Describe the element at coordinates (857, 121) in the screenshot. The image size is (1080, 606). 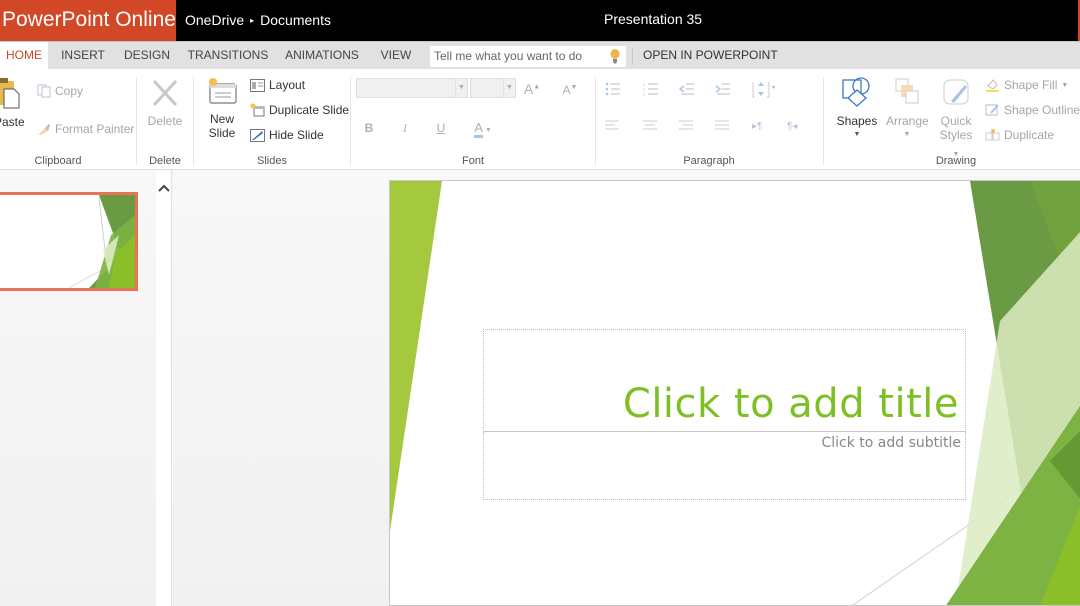
I see `shapes-label: Shapes` at that location.